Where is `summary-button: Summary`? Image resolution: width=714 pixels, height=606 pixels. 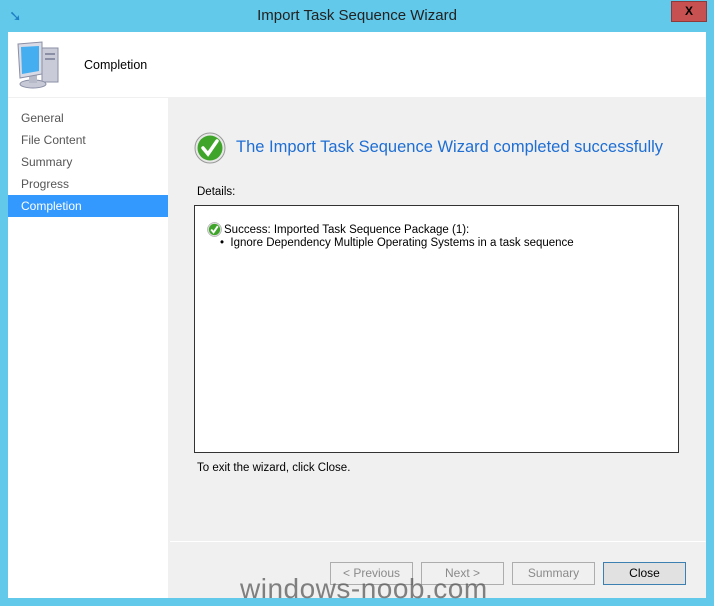 summary-button: Summary is located at coordinates (553, 573).